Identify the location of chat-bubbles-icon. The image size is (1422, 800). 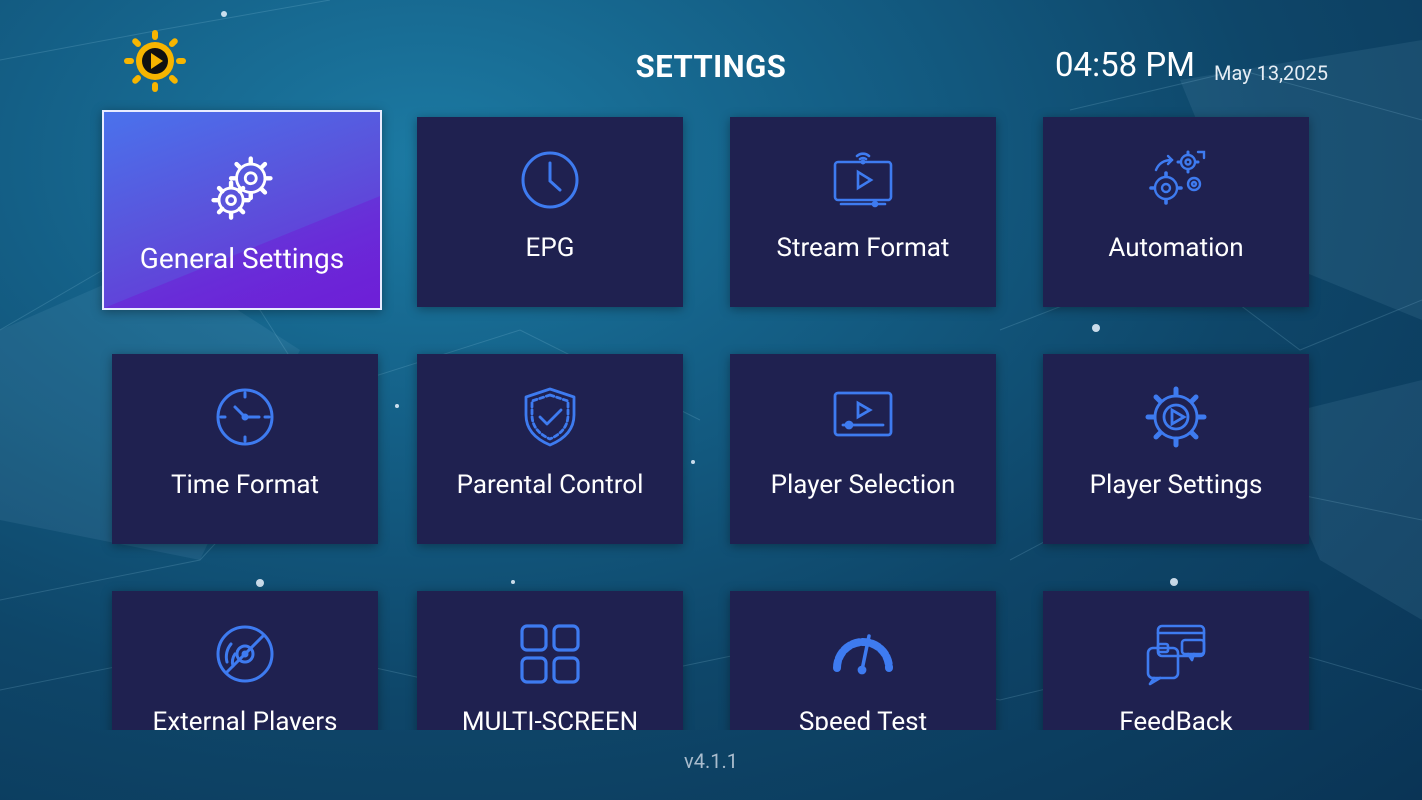
(1176, 655).